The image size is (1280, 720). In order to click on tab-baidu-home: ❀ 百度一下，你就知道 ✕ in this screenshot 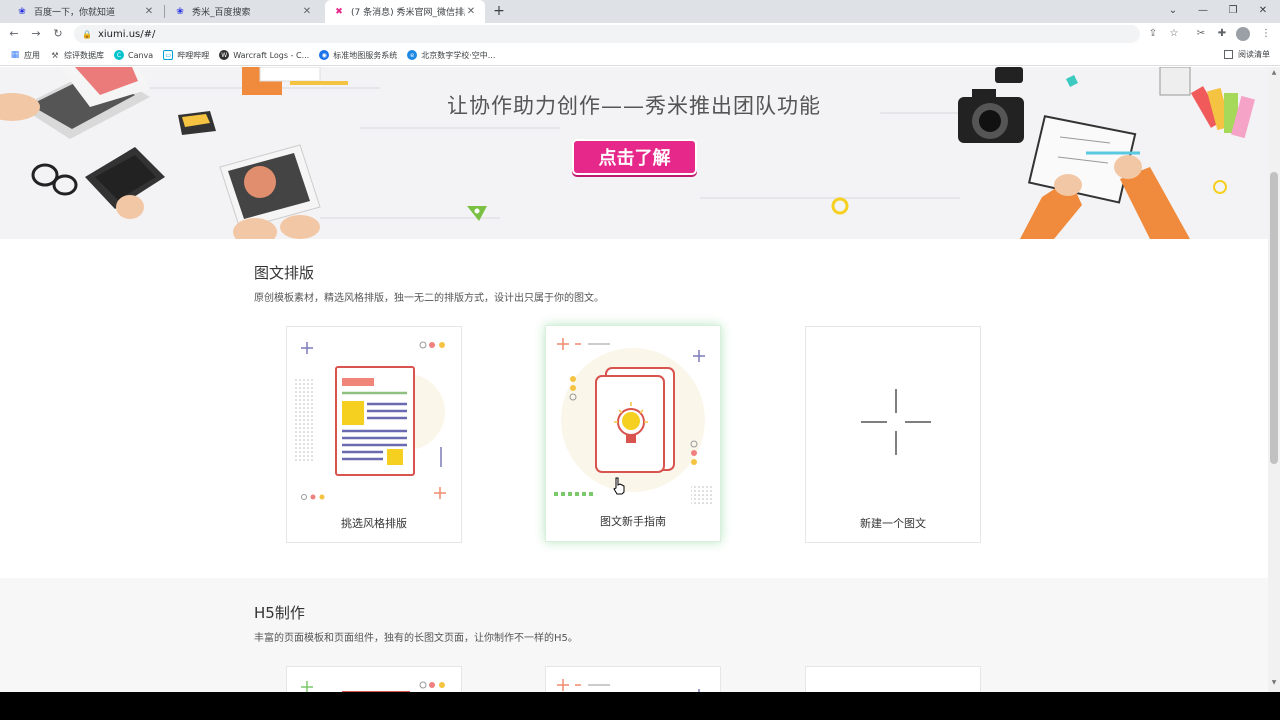, I will do `click(85, 11)`.